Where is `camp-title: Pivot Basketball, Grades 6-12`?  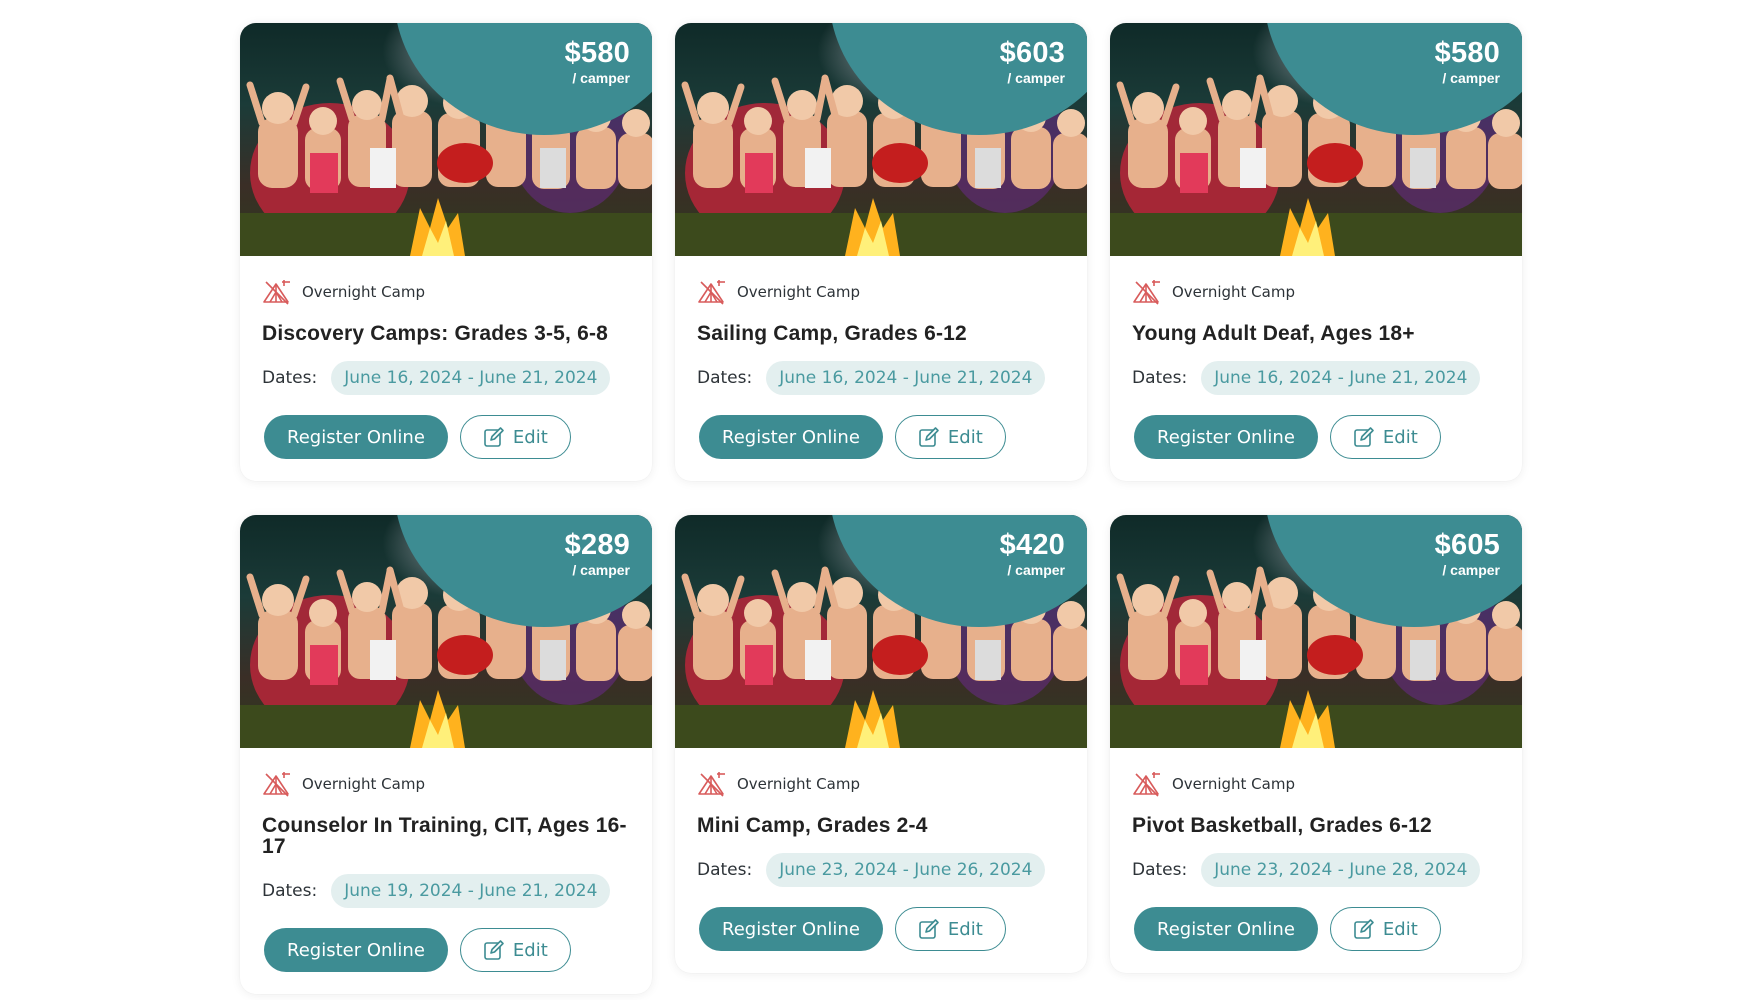
camp-title: Pivot Basketball, Grades 6-12 is located at coordinates (1282, 825).